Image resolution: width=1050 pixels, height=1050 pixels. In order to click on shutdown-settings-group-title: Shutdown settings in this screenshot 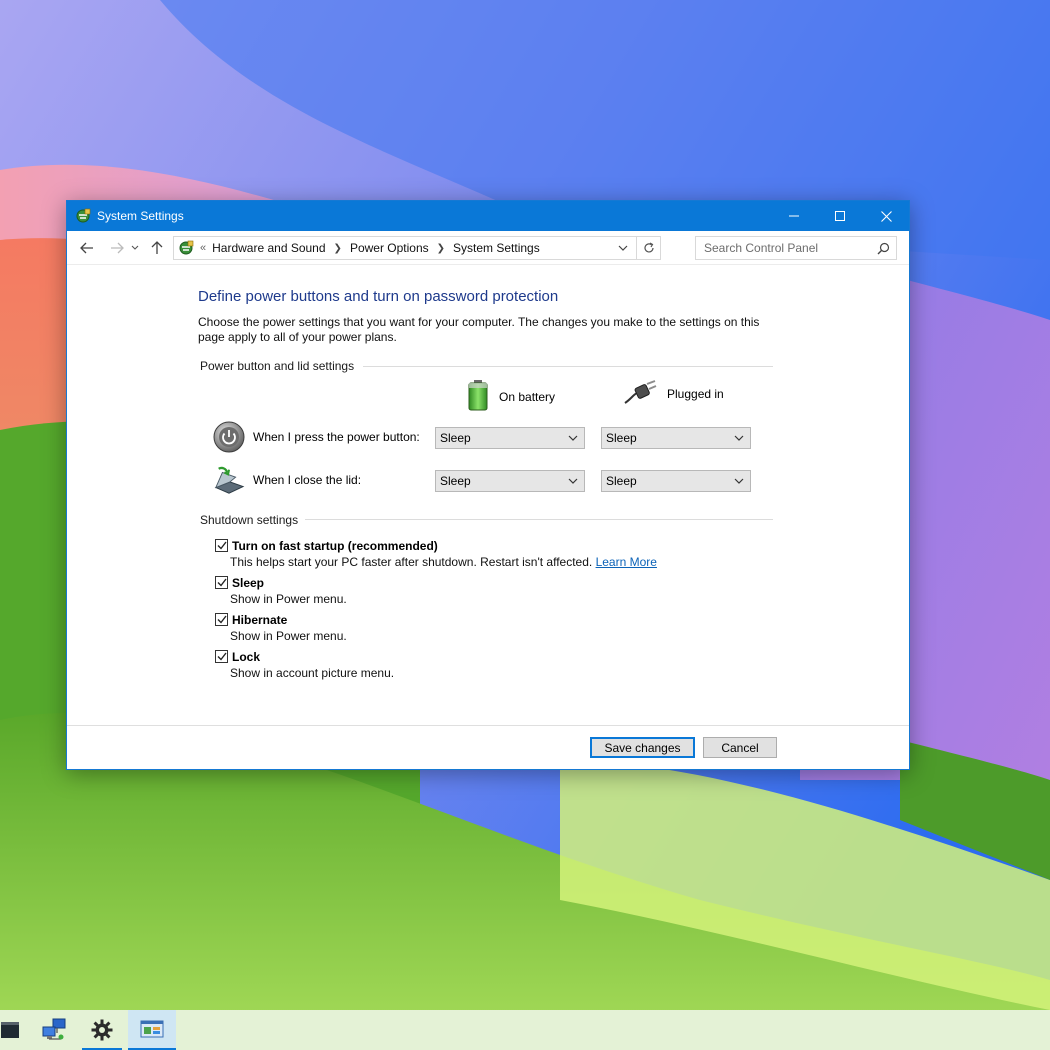, I will do `click(249, 520)`.